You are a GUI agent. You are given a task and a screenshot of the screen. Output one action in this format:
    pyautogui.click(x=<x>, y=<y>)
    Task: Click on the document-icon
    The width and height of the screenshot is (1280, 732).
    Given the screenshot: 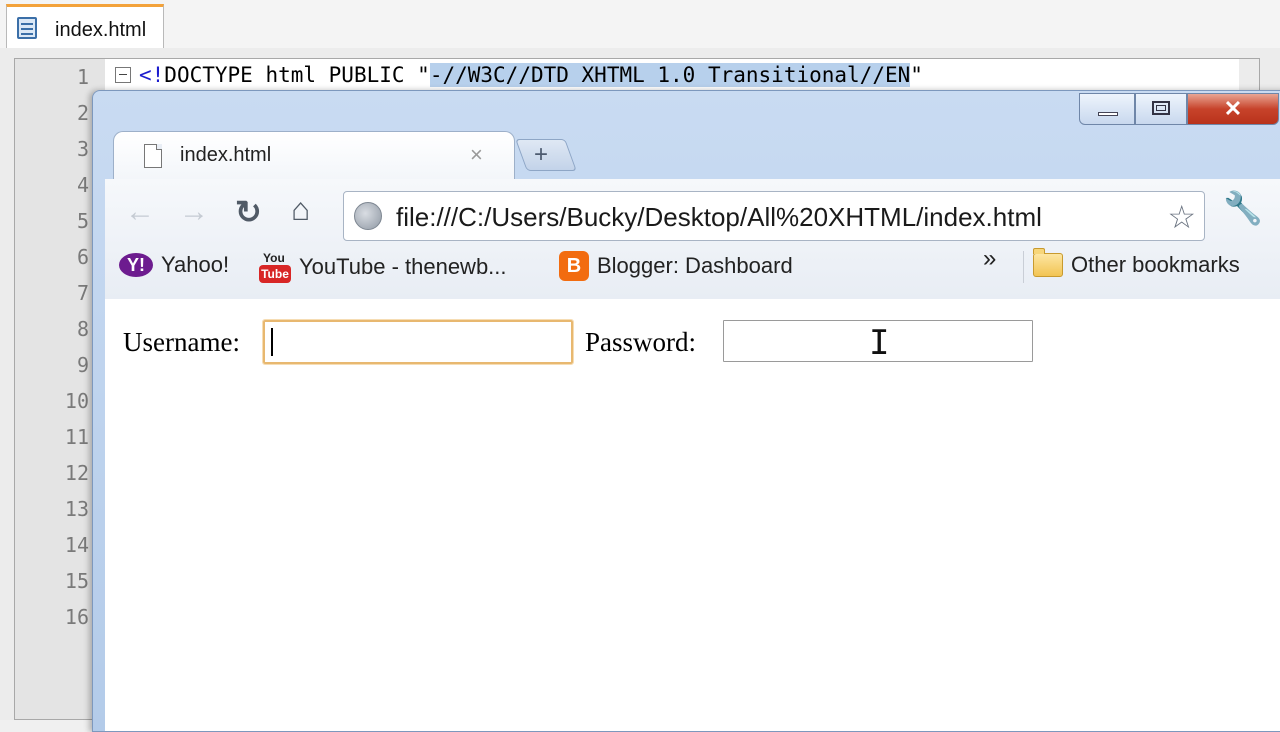 What is the action you would take?
    pyautogui.click(x=27, y=28)
    